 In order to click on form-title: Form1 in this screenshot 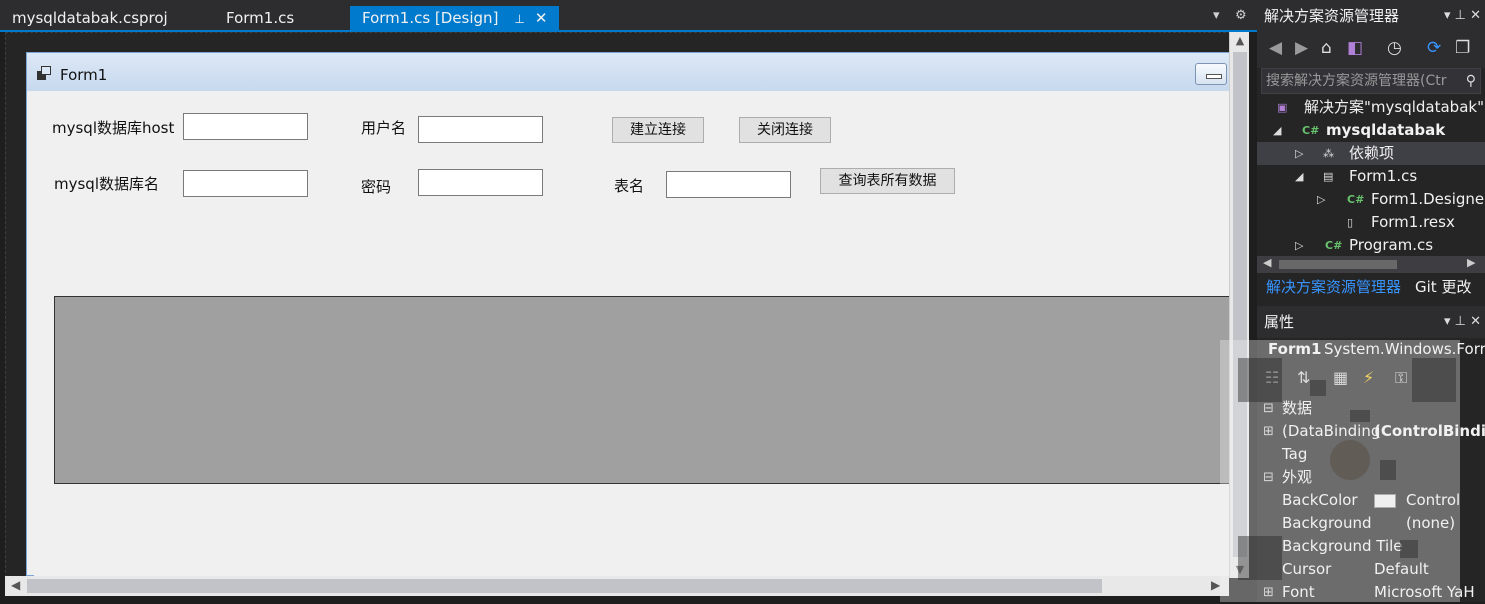, I will do `click(84, 75)`.